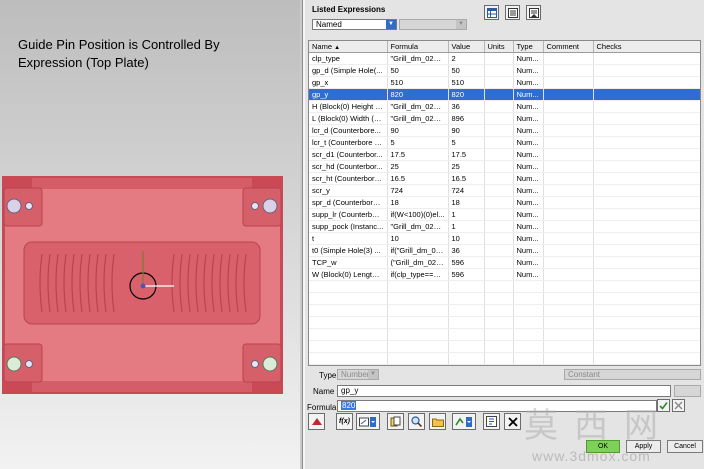 This screenshot has width=704, height=469. Describe the element at coordinates (348, 238) in the screenshot. I see `cell-name: t` at that location.